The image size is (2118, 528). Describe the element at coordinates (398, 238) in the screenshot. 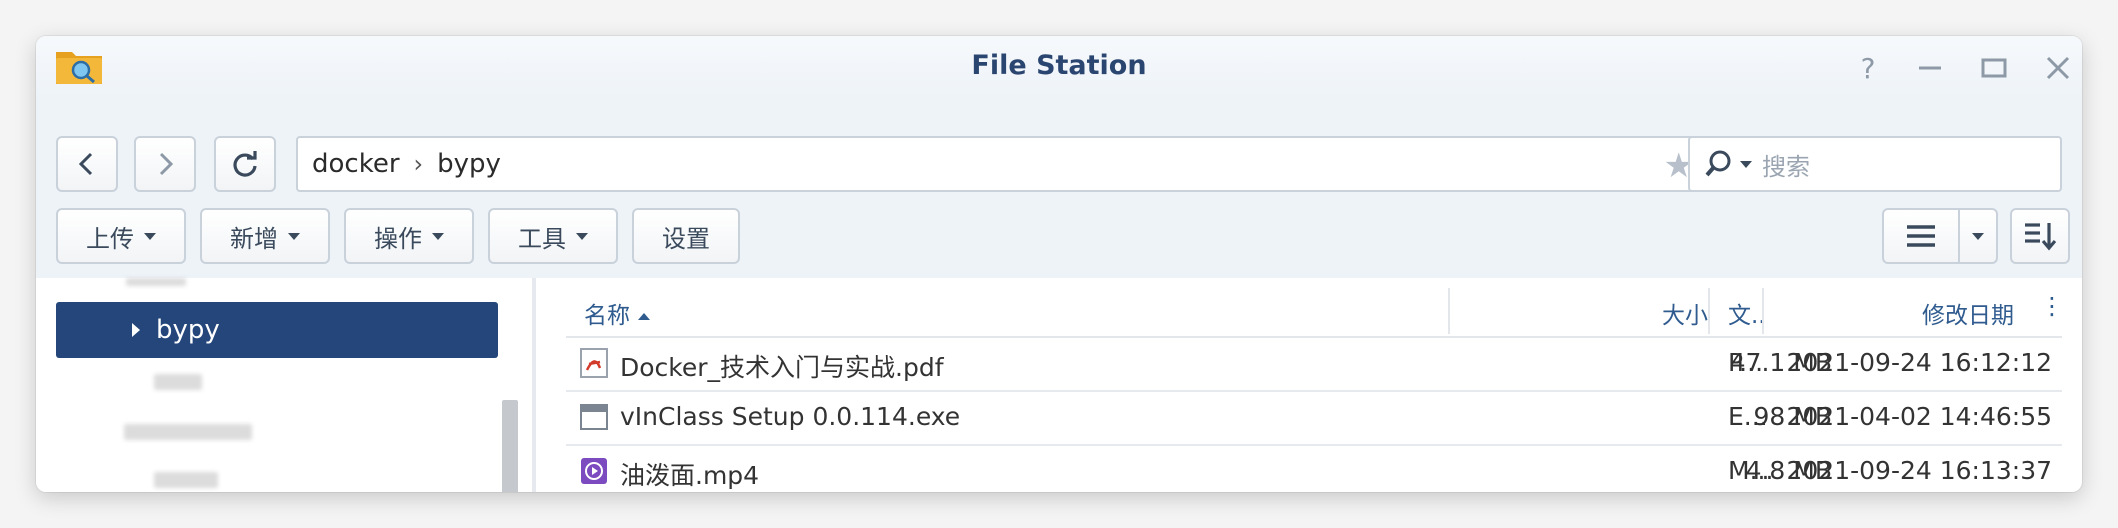

I see `operate-label: 操作` at that location.